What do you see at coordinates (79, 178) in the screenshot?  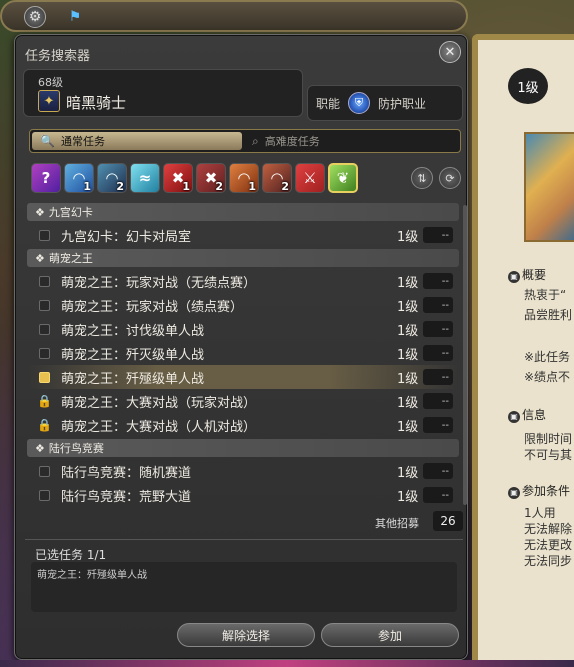 I see `dungeon-icon: ◠ 1` at bounding box center [79, 178].